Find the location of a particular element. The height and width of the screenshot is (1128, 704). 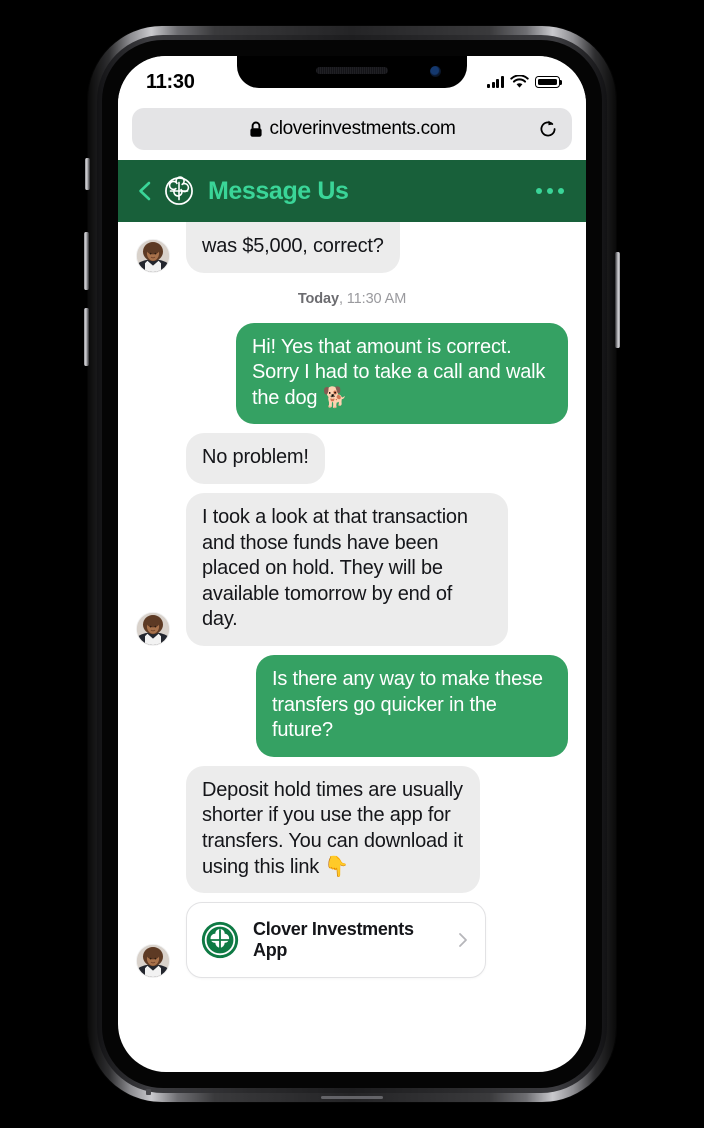

wifi-icon is located at coordinates (519, 81).